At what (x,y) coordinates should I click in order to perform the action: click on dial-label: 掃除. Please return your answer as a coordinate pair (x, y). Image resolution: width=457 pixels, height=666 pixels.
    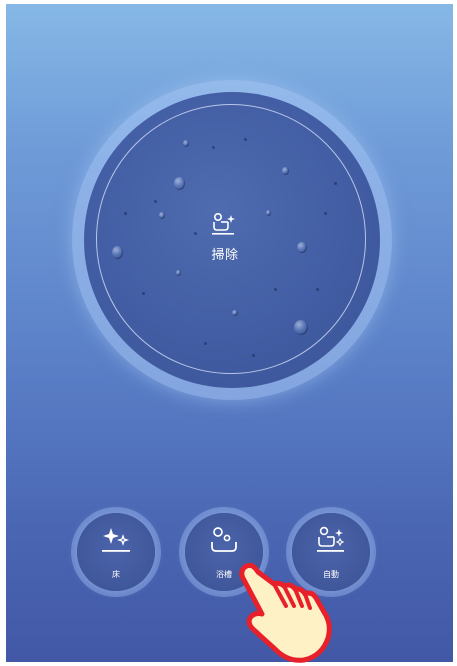
    Looking at the image, I should click on (225, 255).